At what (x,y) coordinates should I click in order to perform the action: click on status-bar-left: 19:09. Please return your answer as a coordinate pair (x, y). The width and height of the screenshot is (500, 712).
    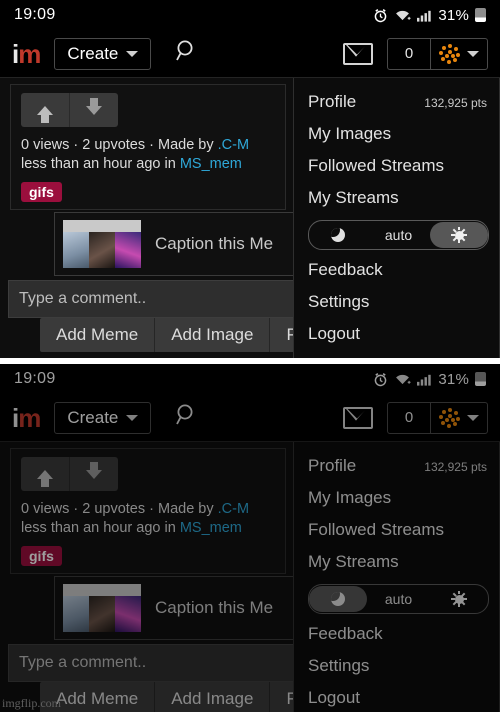
    Looking at the image, I should click on (47, 379).